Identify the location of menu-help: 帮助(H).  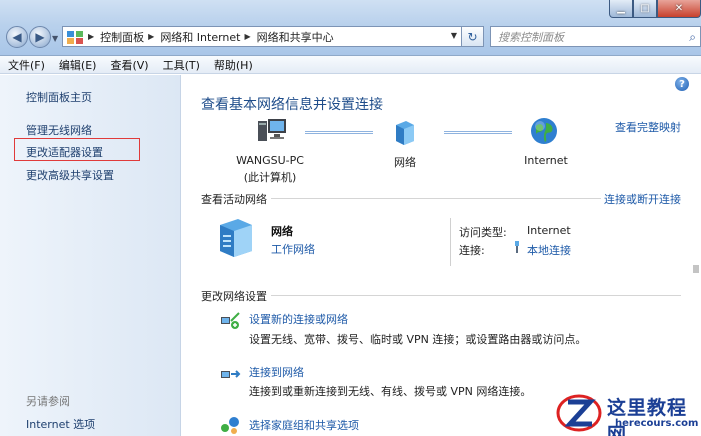
(233, 65).